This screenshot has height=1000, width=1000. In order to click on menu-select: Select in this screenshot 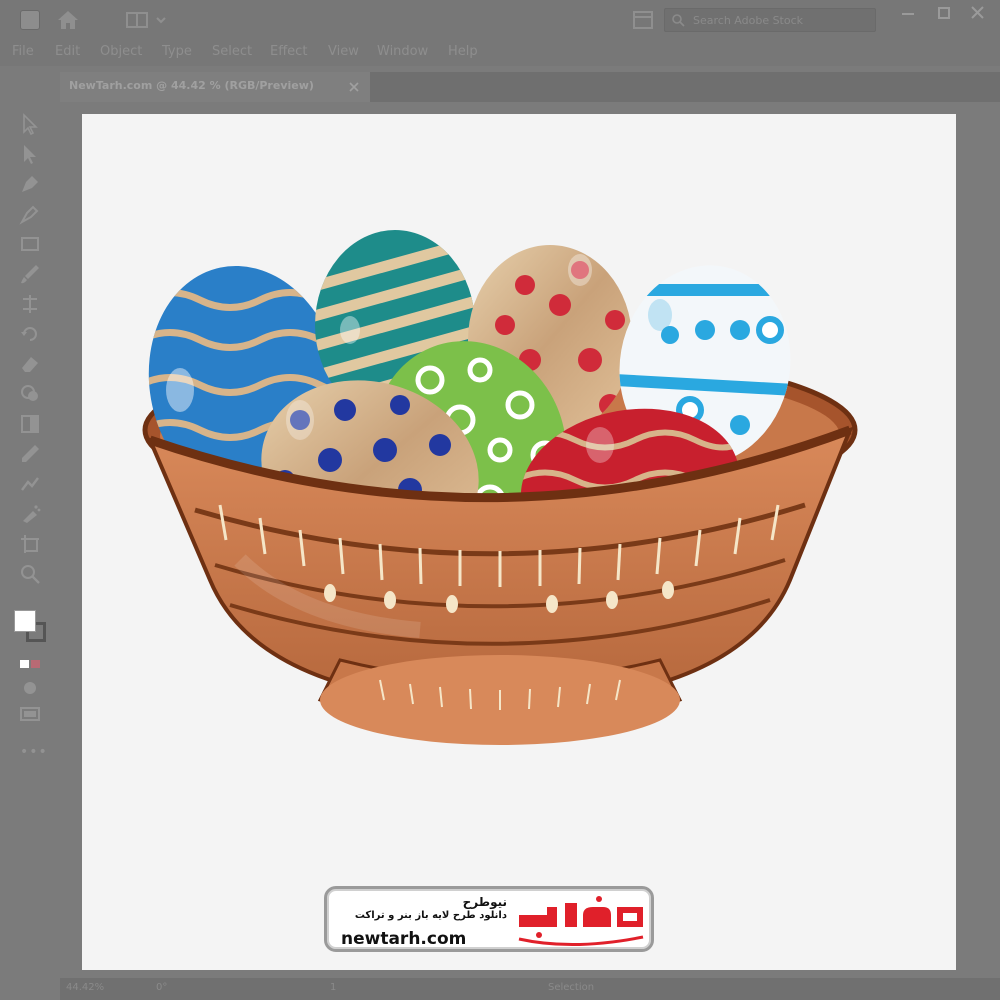, I will do `click(232, 51)`.